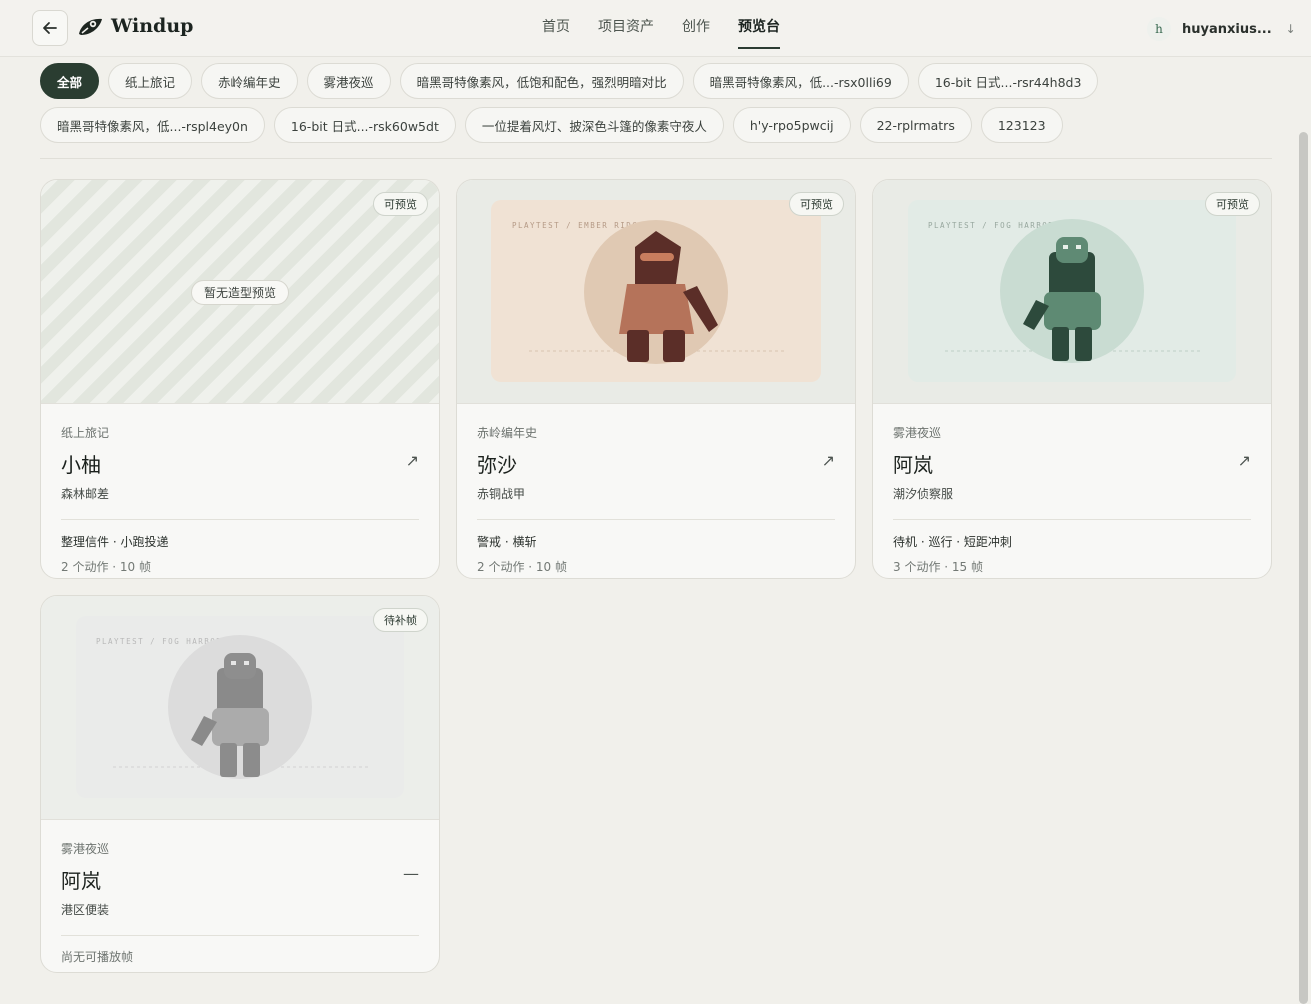 The width and height of the screenshot is (1311, 1004). Describe the element at coordinates (507, 433) in the screenshot. I see `project-name: 赤岭编年史` at that location.